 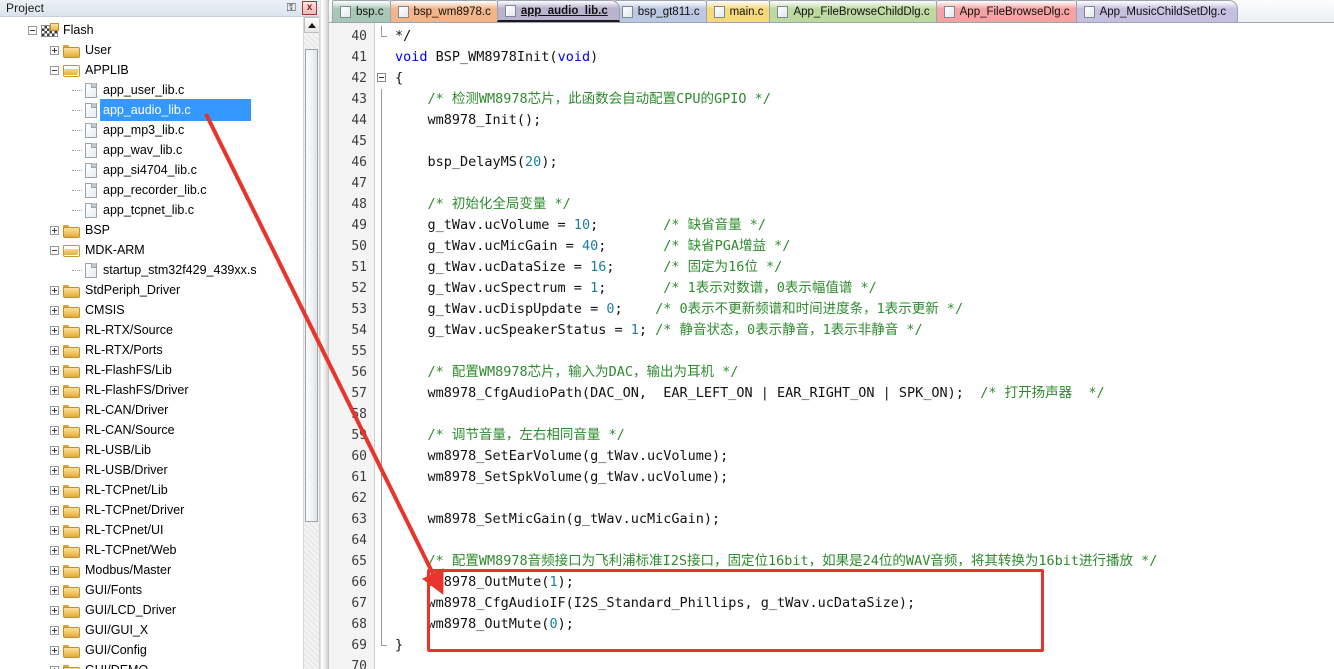 What do you see at coordinates (151, 510) in the screenshot?
I see `tree-item-rl-tcpnet-driver: RL-TCPnet/Driver` at bounding box center [151, 510].